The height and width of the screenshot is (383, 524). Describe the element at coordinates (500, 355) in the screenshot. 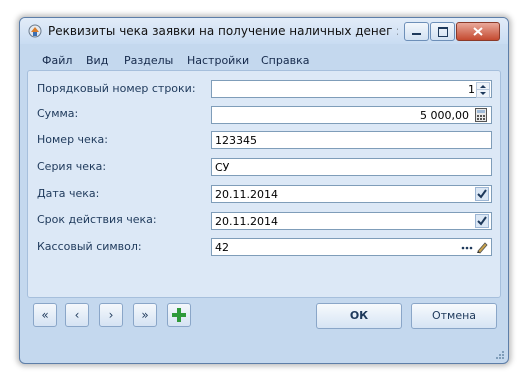

I see `resize-grip-icon` at that location.